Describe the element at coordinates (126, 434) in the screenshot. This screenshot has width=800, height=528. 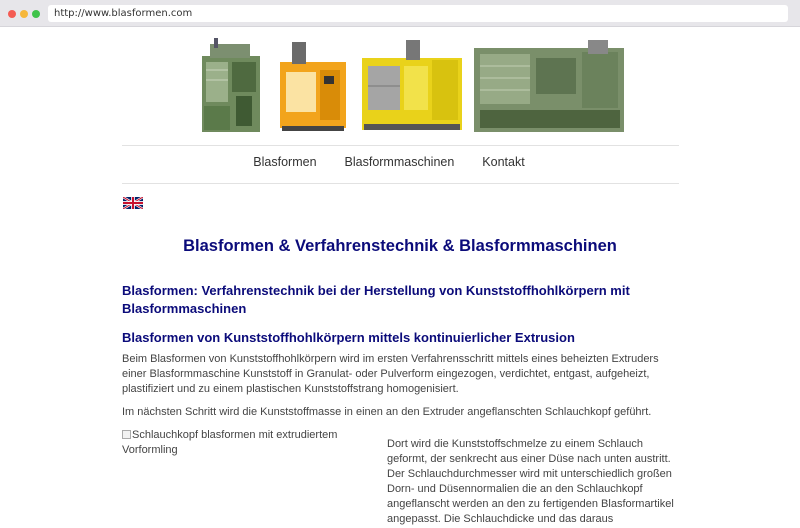
I see `broken-image-icon` at that location.